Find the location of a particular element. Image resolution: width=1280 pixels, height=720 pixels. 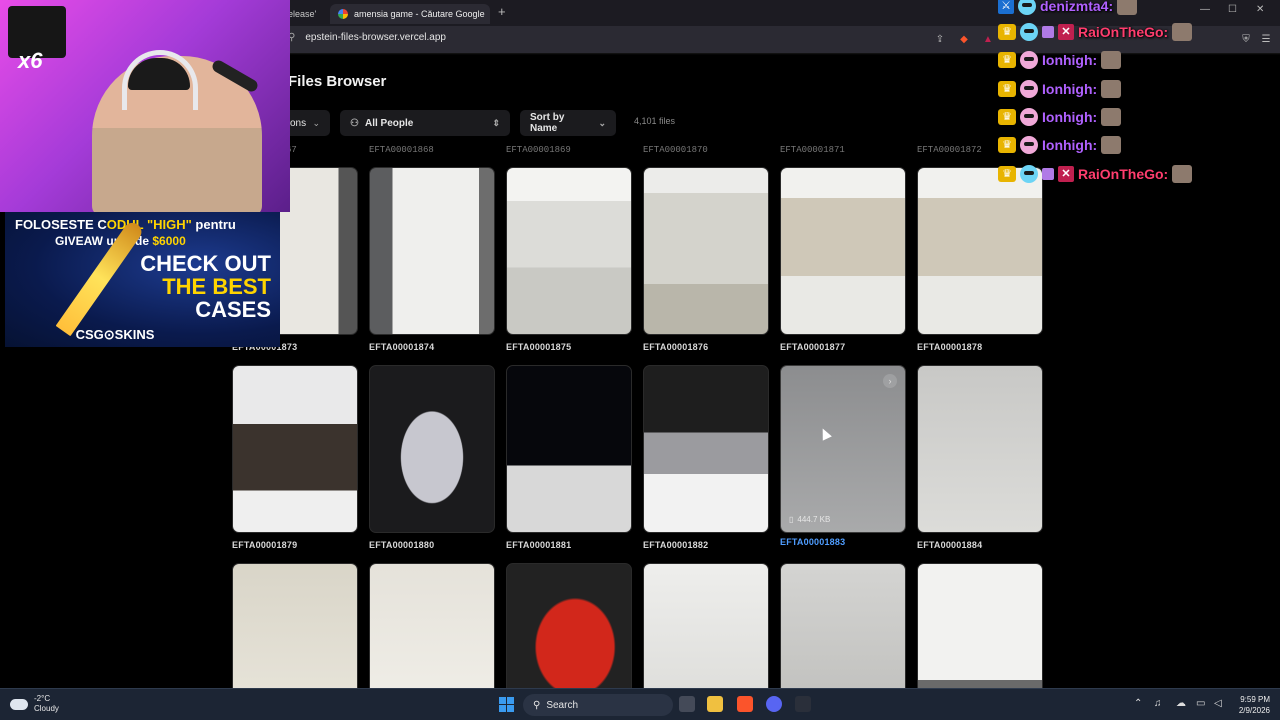

rewards-icon: ▲ is located at coordinates (988, 40).